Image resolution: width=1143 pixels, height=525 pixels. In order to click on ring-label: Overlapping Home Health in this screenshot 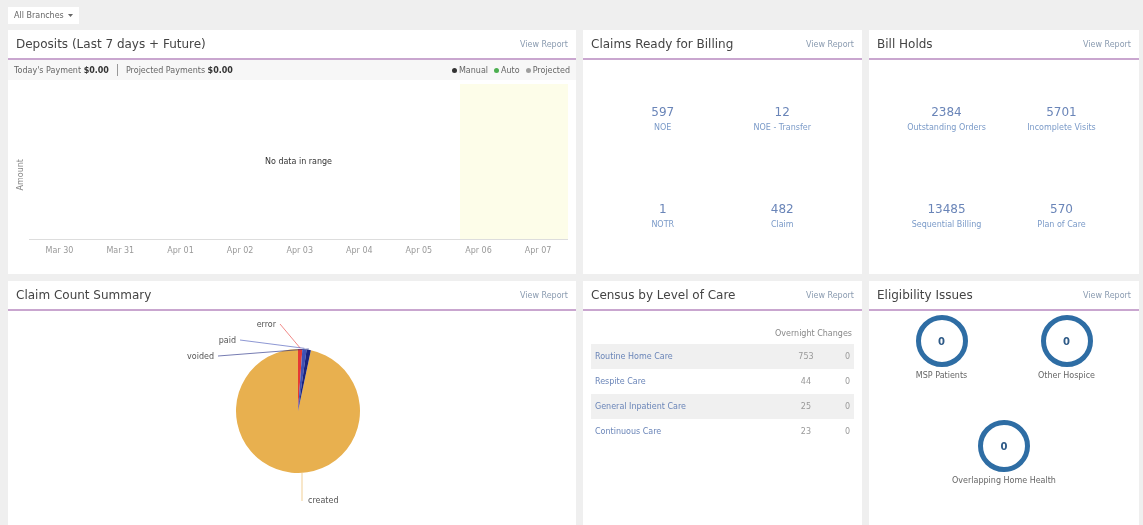, I will do `click(1004, 480)`.